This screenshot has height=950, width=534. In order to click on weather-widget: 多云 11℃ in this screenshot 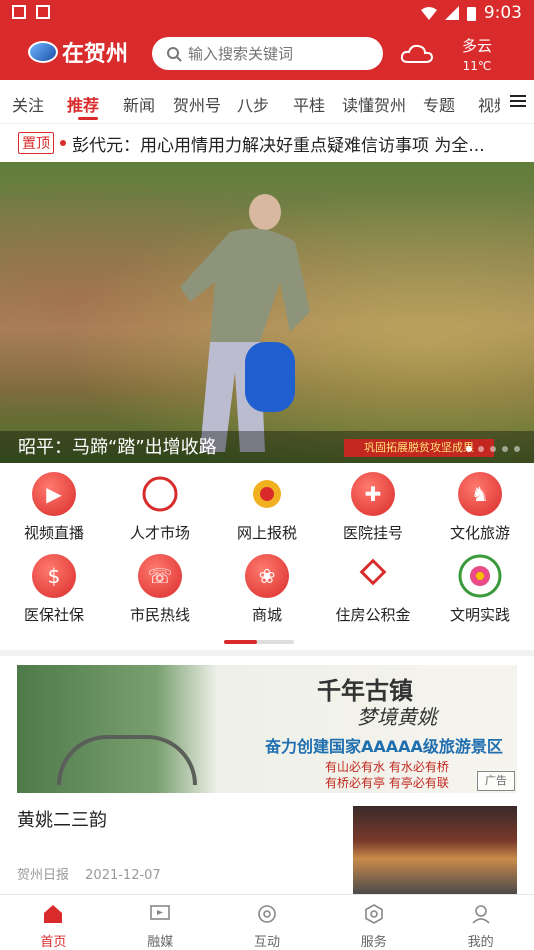, I will do `click(477, 54)`.